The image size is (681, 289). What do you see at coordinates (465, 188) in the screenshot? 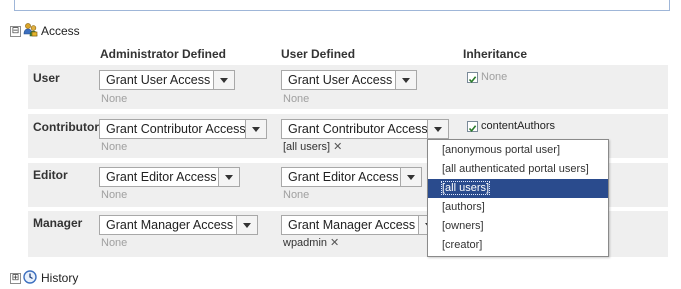
I see `option-text: [all users]` at bounding box center [465, 188].